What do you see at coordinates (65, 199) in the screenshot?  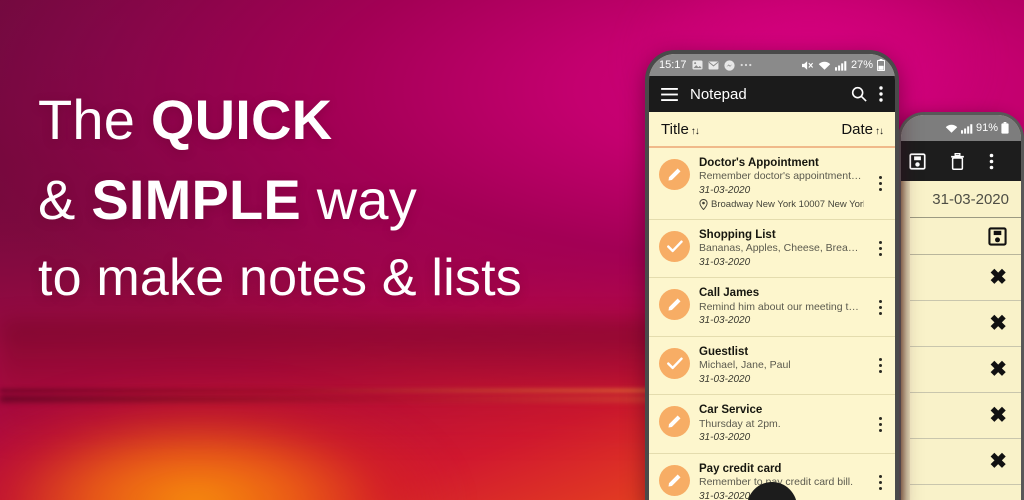 I see `headline-line-2-plain-a: &` at bounding box center [65, 199].